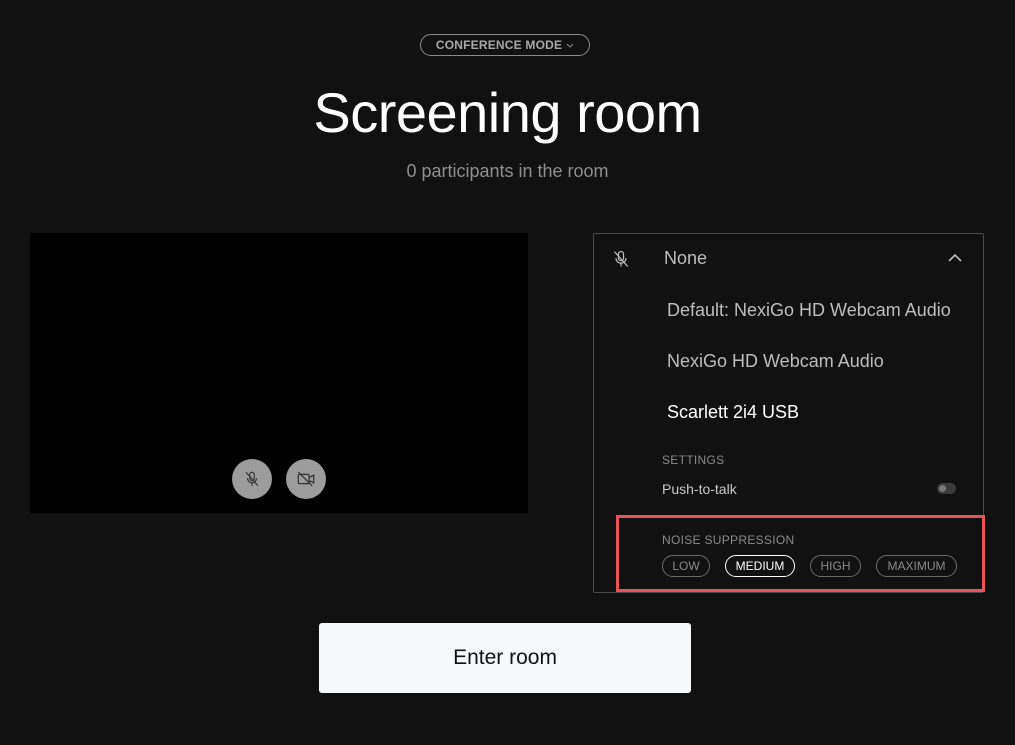  I want to click on audio-option-scarlett: Scarlett 2i4 USB, so click(733, 412).